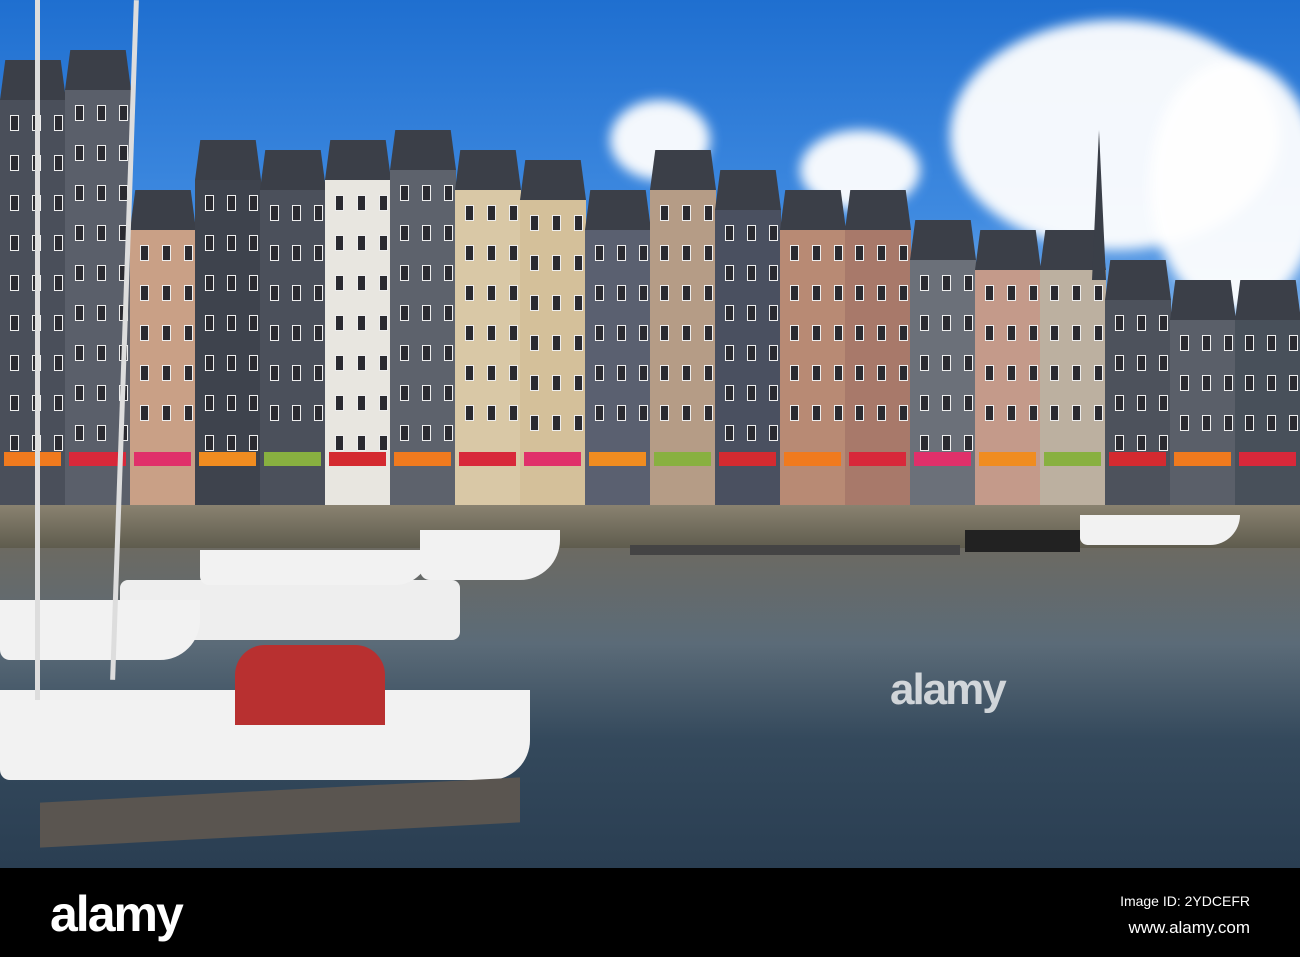 This screenshot has height=957, width=1300. I want to click on sailboat, so click(315, 567).